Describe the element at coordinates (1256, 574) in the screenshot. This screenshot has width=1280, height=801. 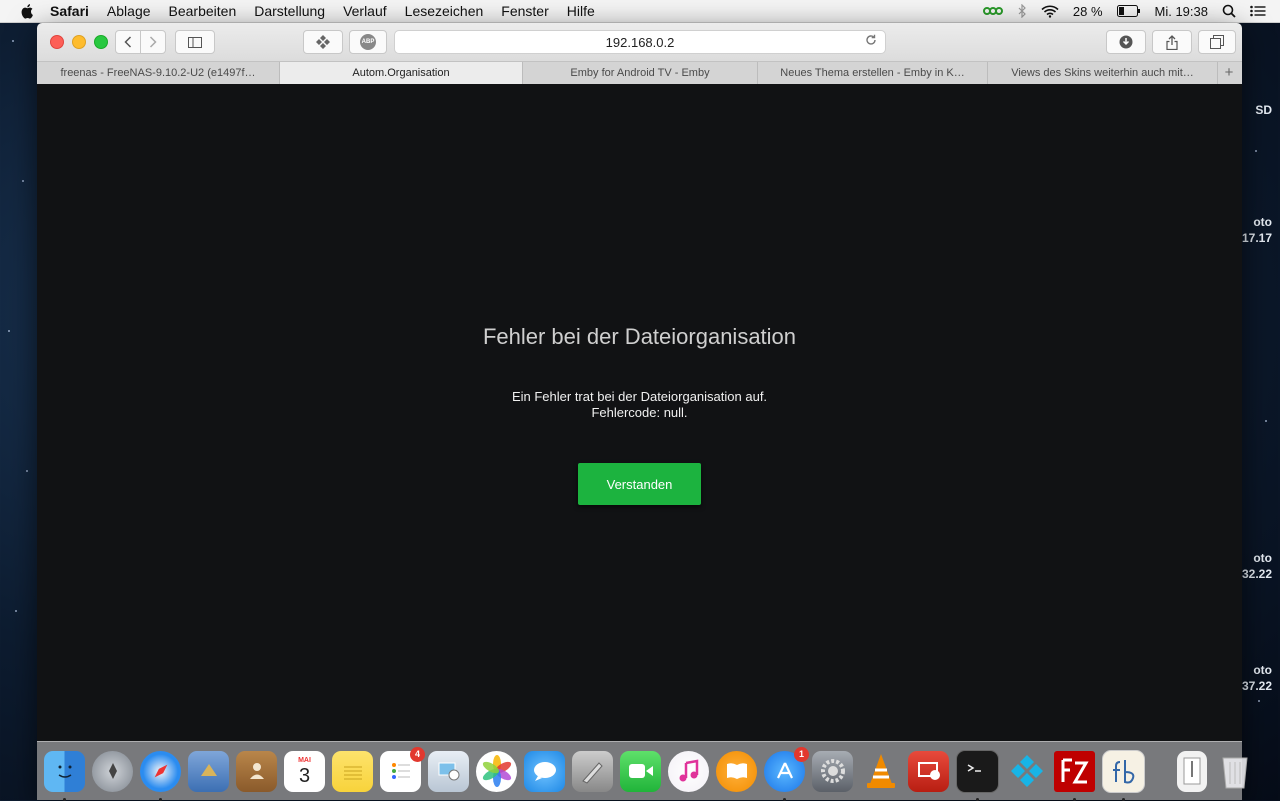
I see `desktop-item-label-line: 32.22` at that location.